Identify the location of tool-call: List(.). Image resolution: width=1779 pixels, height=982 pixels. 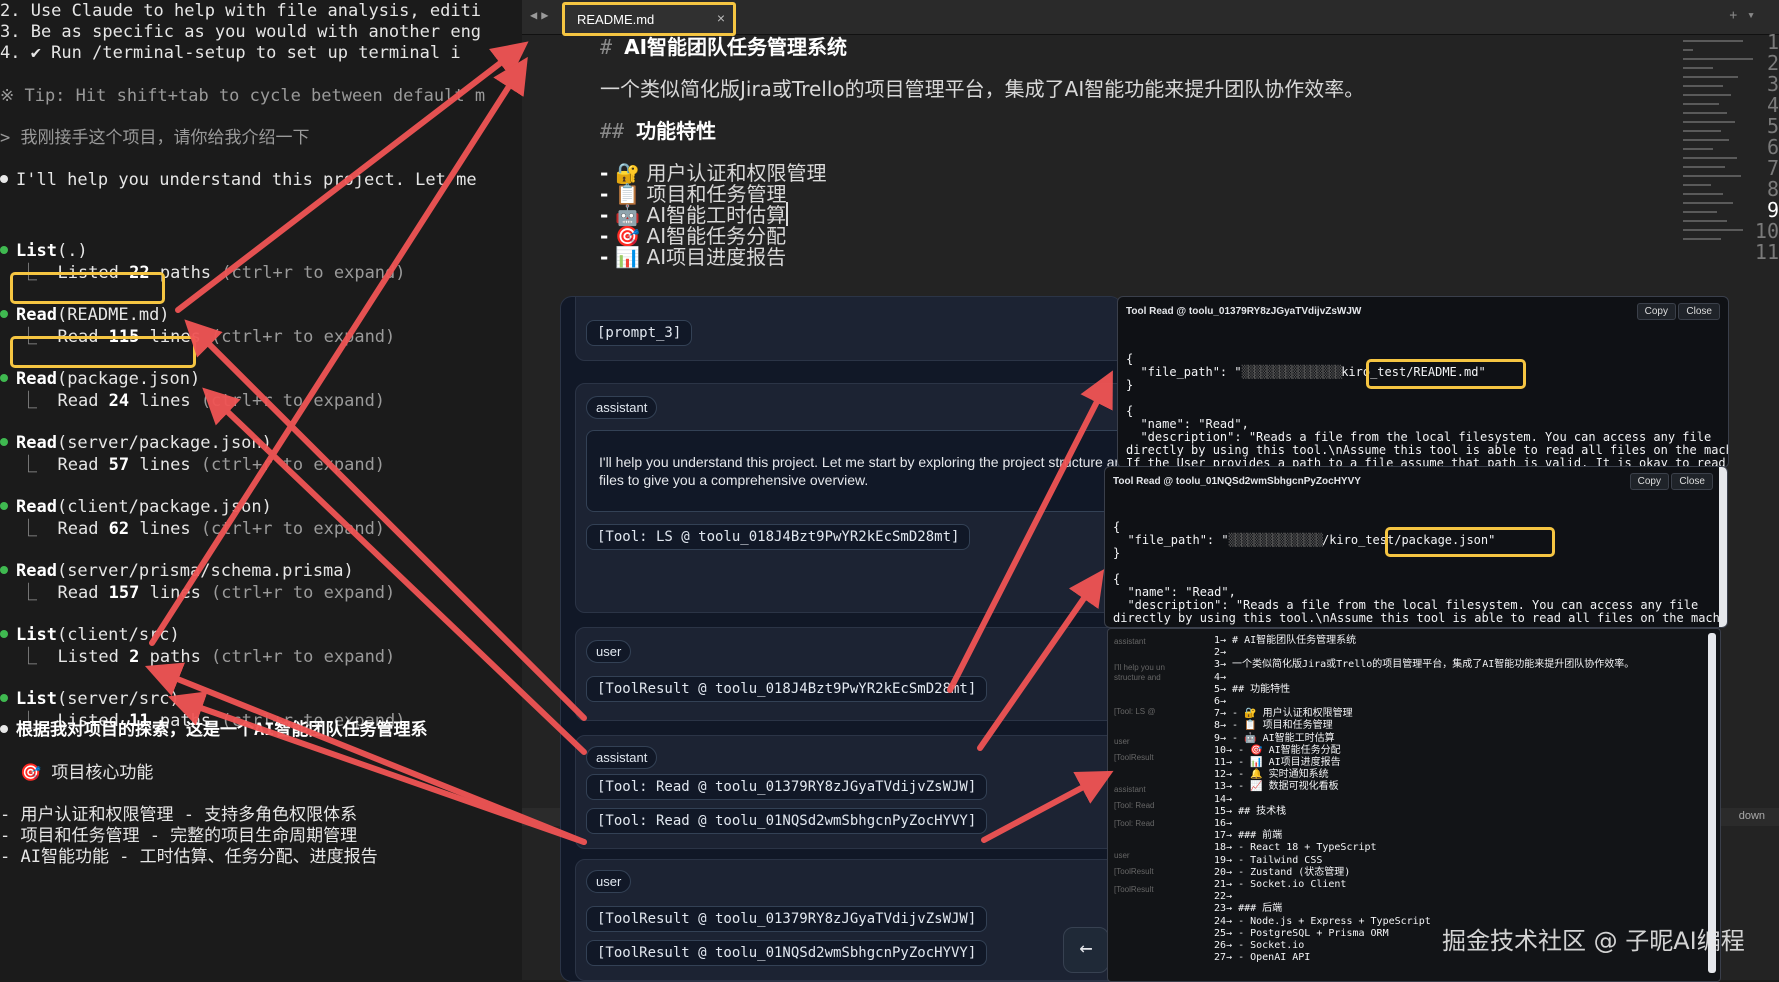
(44, 251).